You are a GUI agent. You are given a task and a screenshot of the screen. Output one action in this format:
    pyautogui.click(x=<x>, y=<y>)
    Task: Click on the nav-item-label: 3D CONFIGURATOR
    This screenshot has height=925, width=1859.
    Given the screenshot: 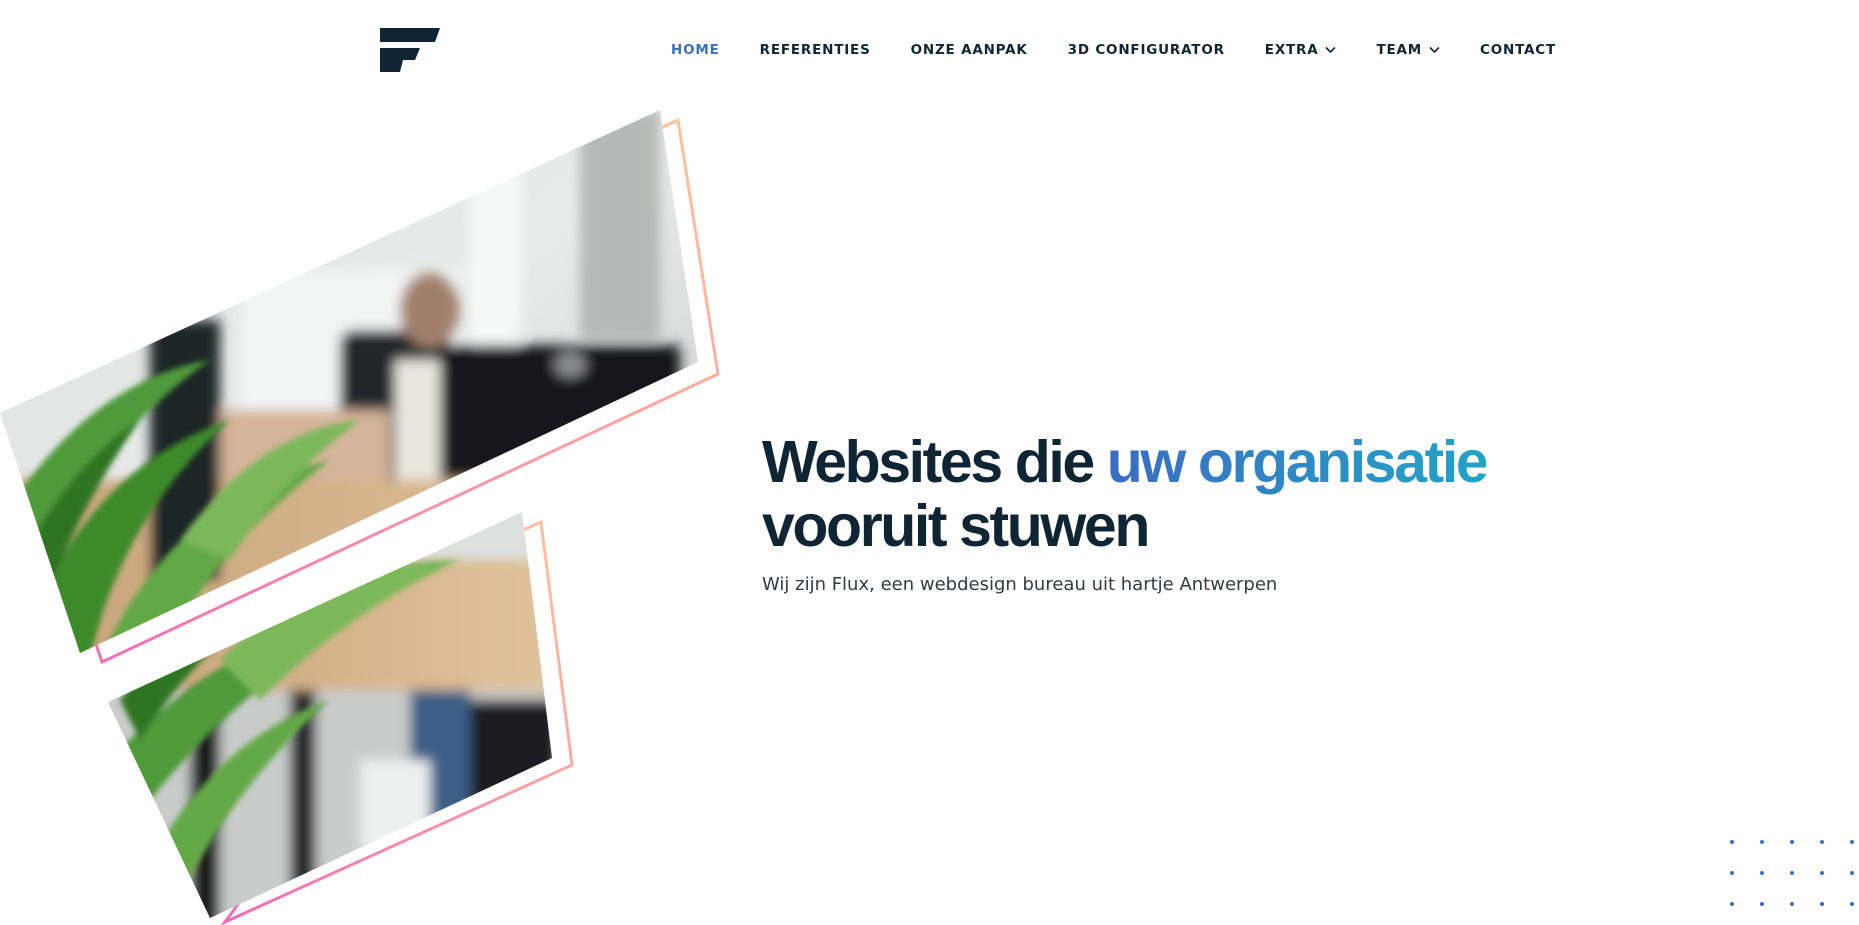 What is the action you would take?
    pyautogui.click(x=1146, y=50)
    